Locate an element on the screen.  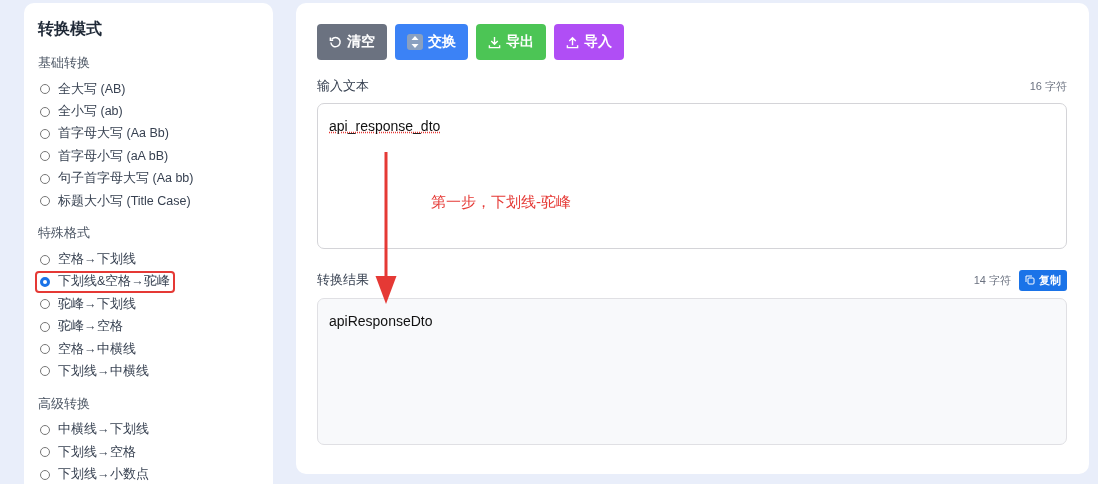
group-label: 特殊格式 is located at coordinates (64, 233).